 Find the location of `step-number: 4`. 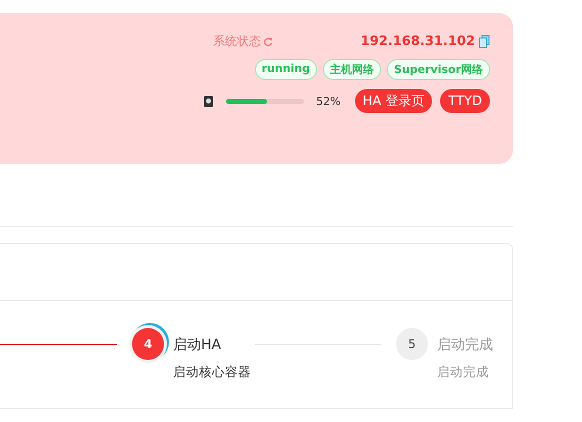

step-number: 4 is located at coordinates (148, 344).